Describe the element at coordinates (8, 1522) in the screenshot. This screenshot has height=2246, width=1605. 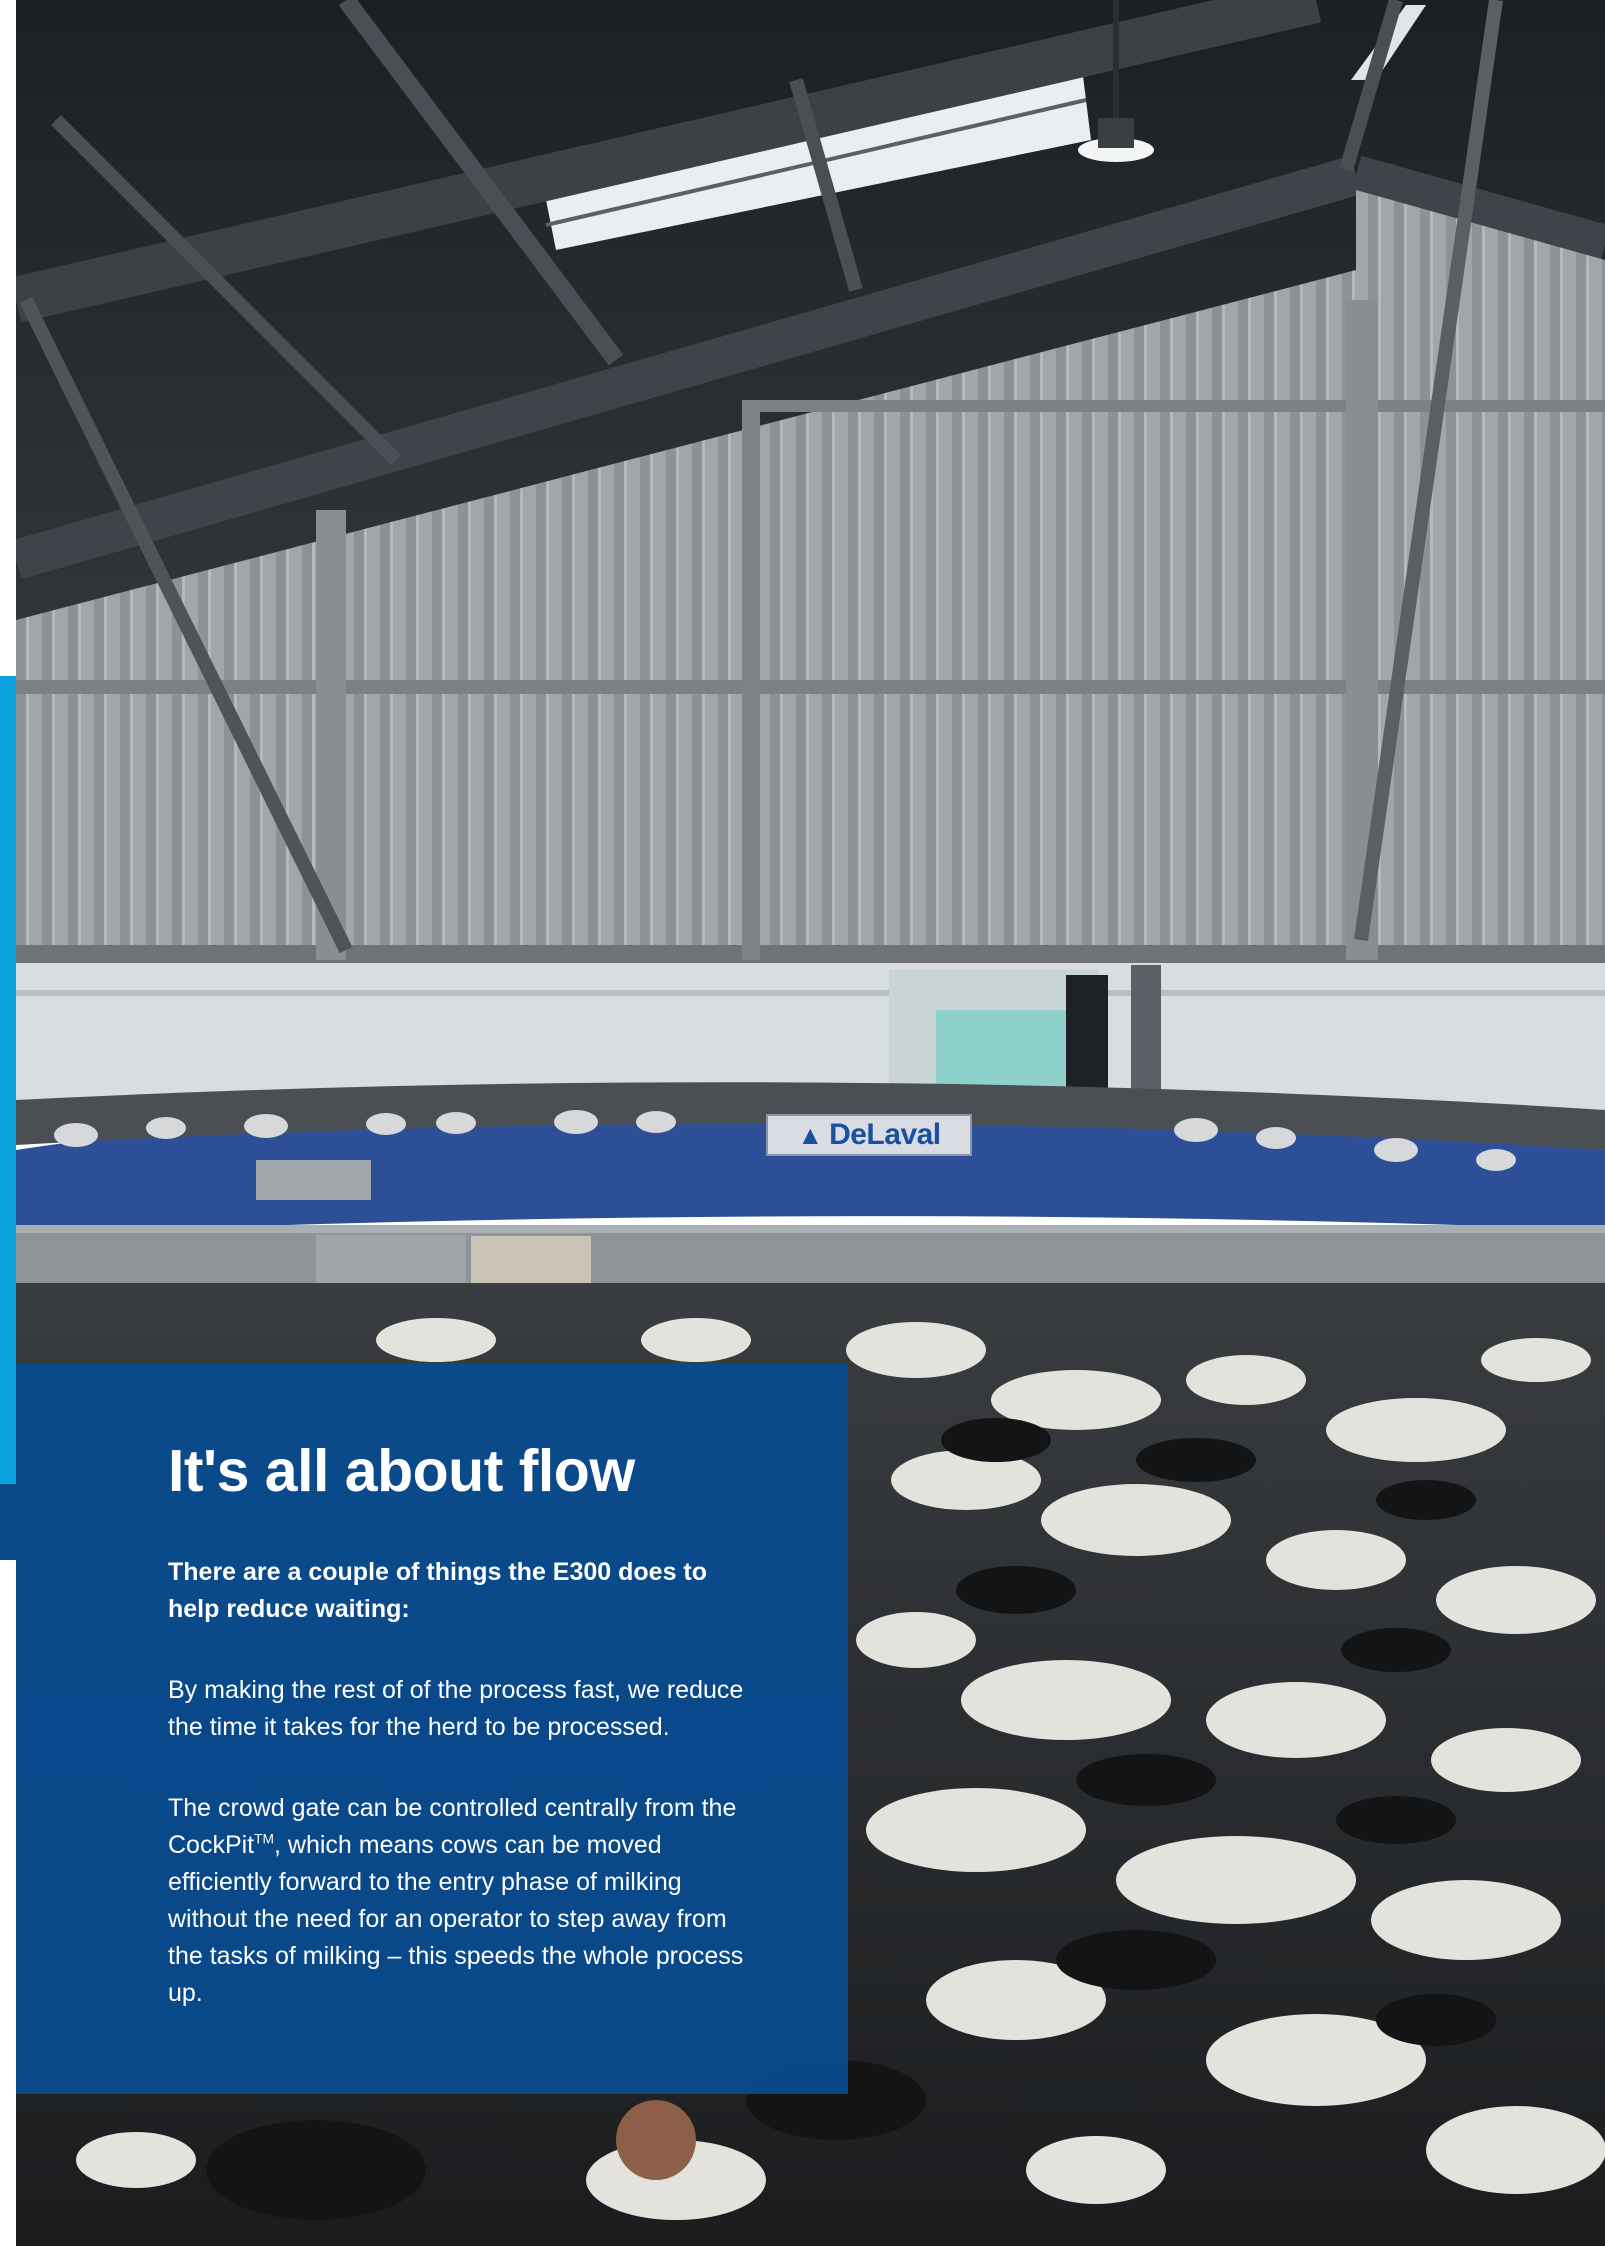
I see `accent-bar-navy` at that location.